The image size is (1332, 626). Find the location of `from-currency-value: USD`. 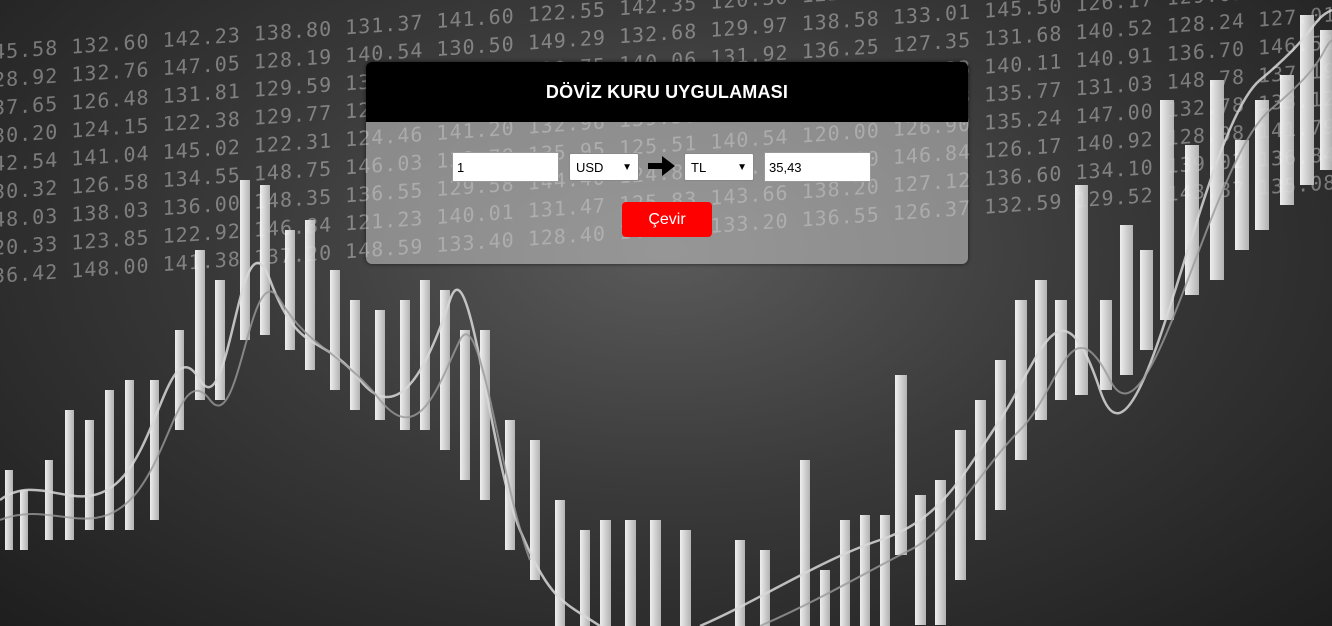

from-currency-value: USD is located at coordinates (590, 167).